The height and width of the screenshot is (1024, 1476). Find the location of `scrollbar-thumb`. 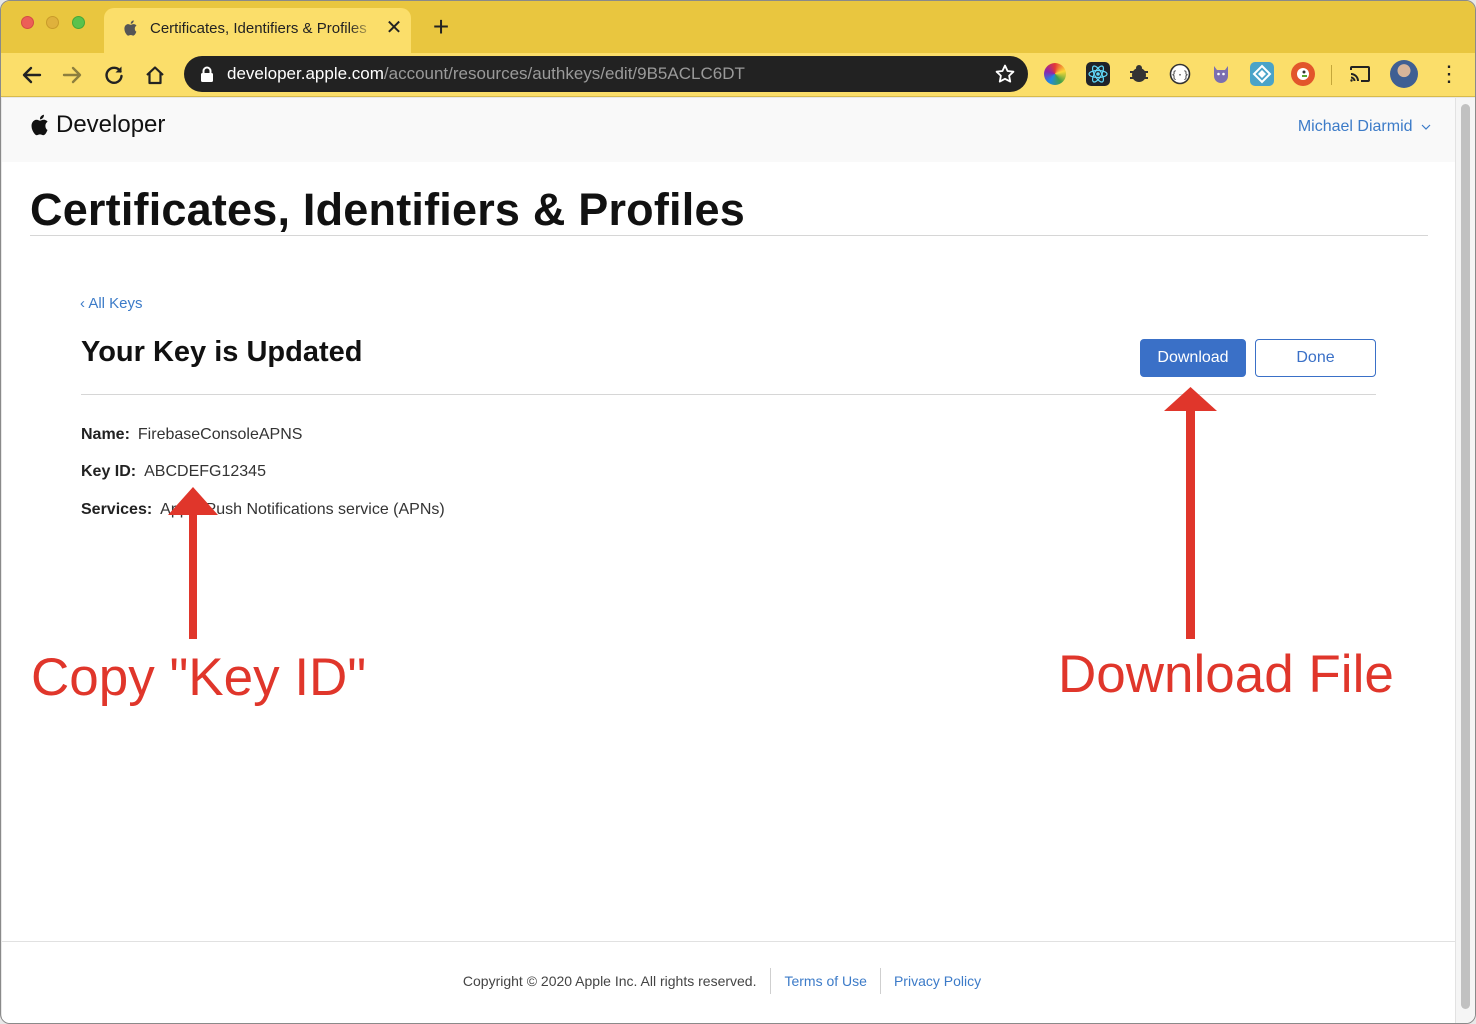

scrollbar-thumb is located at coordinates (1465, 556).